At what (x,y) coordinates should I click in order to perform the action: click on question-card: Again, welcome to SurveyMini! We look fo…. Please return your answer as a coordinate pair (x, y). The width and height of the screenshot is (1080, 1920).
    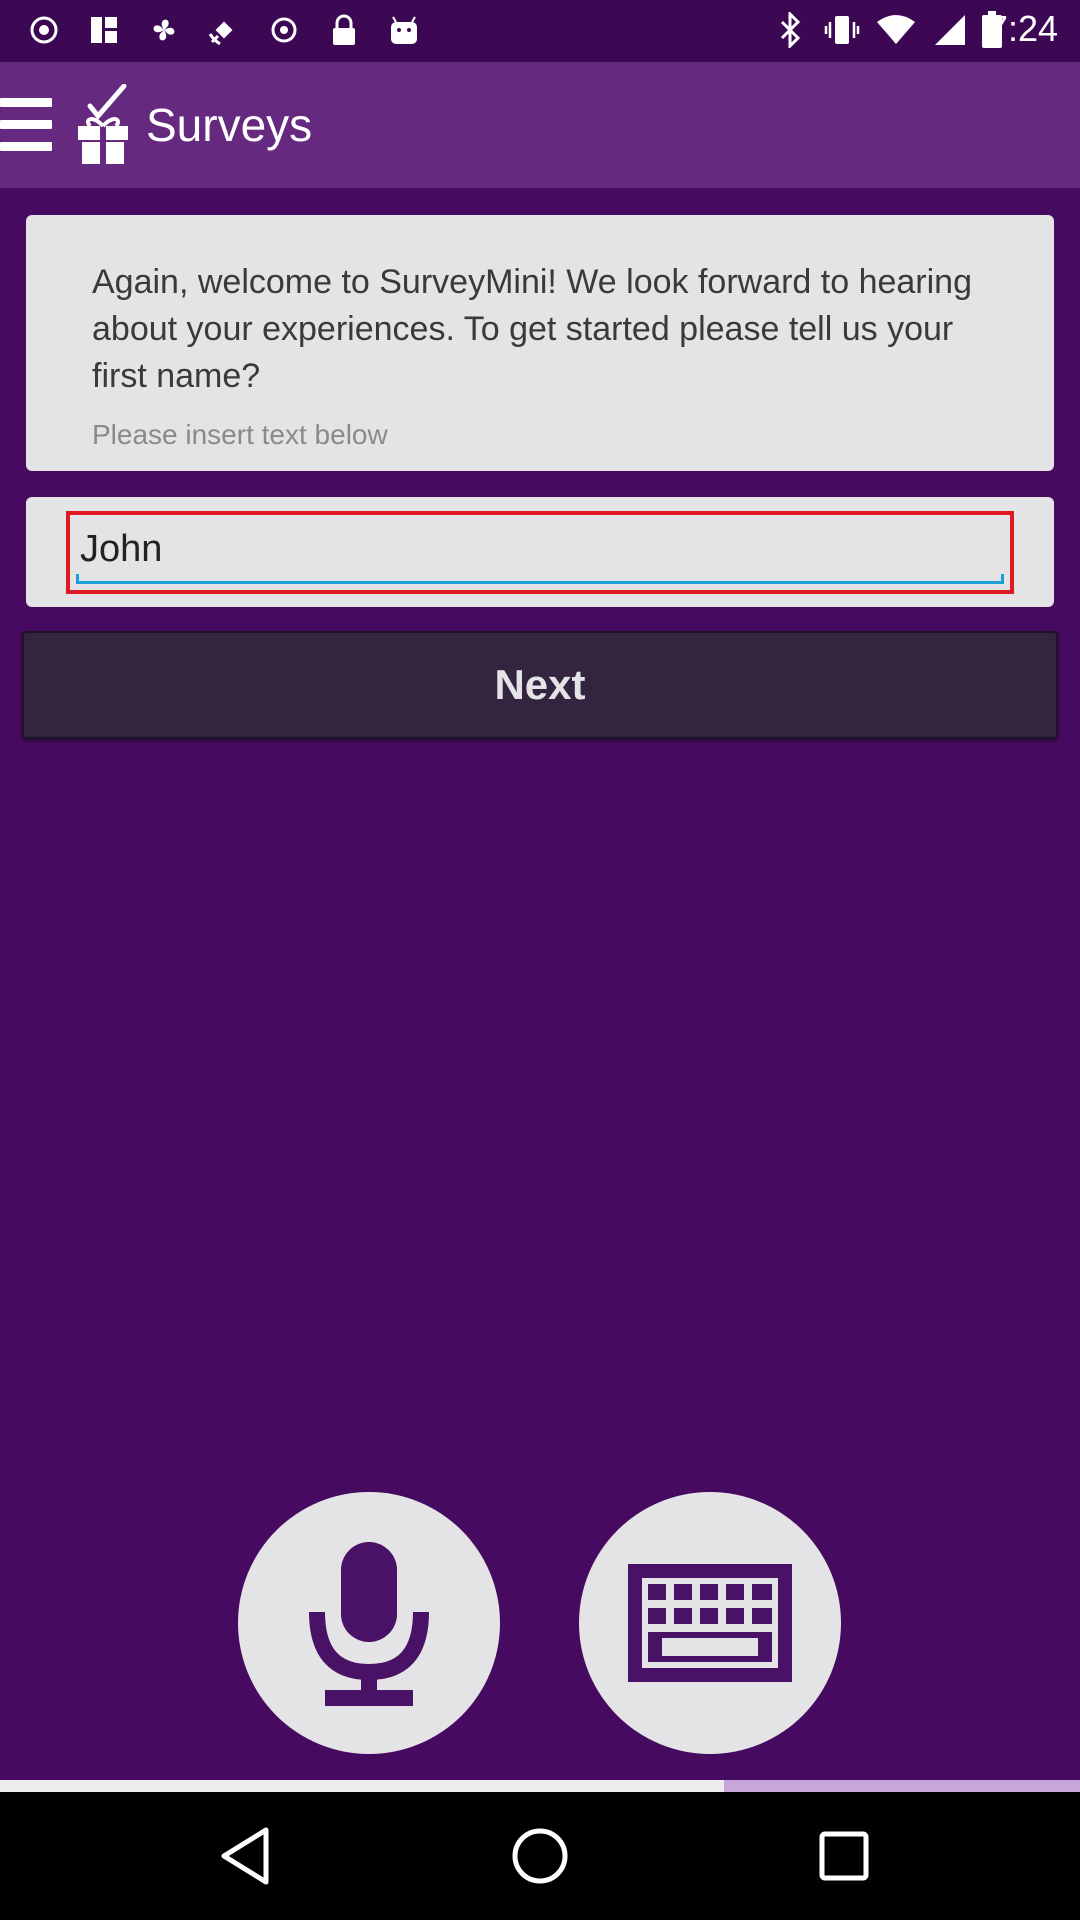
    Looking at the image, I should click on (540, 343).